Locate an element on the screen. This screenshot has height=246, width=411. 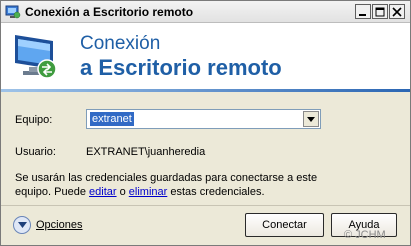
user-label: Usuario: is located at coordinates (35, 152).